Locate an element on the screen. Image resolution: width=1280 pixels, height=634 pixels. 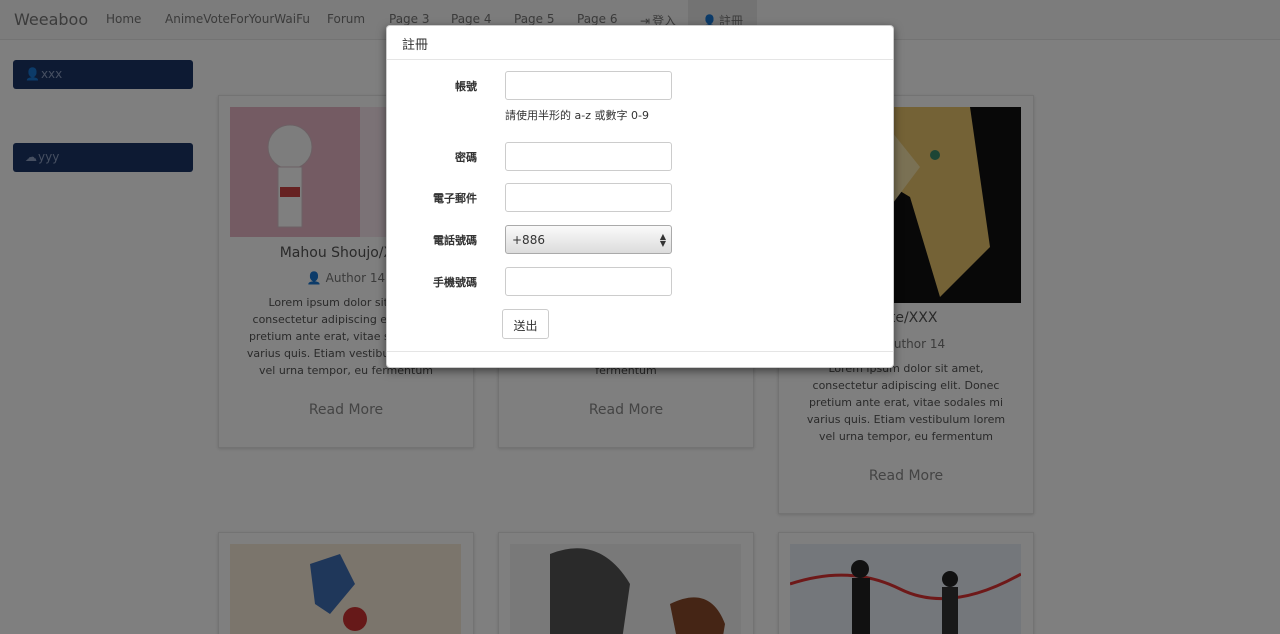
account-label: 帳號 is located at coordinates (466, 86).